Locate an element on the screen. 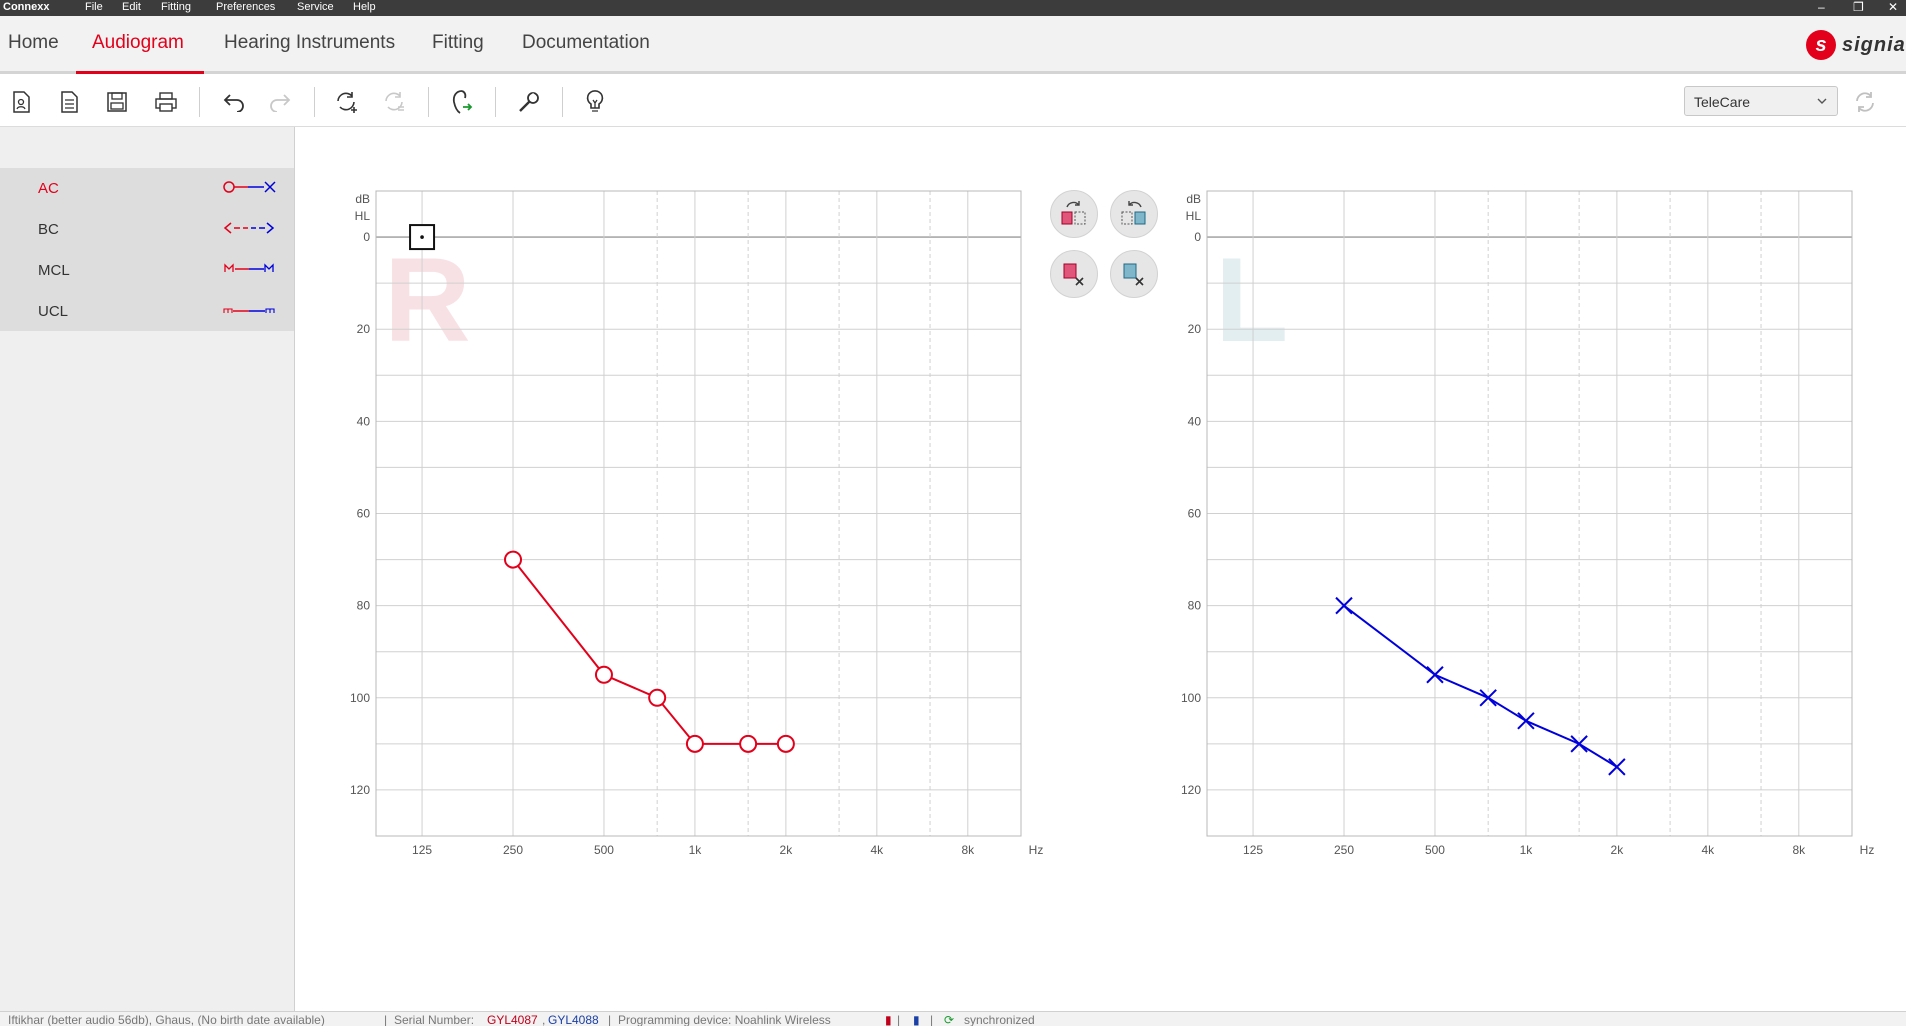 This screenshot has width=1906, height=1026. ear-watermark-left: L is located at coordinates (1251, 300).